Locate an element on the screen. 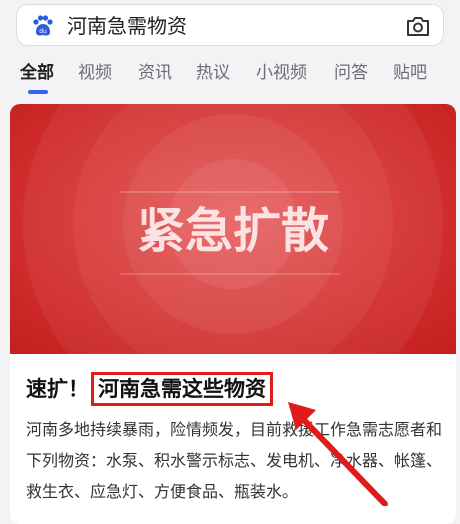 This screenshot has width=460, height=524. tab-short-video: 小视频 is located at coordinates (281, 73).